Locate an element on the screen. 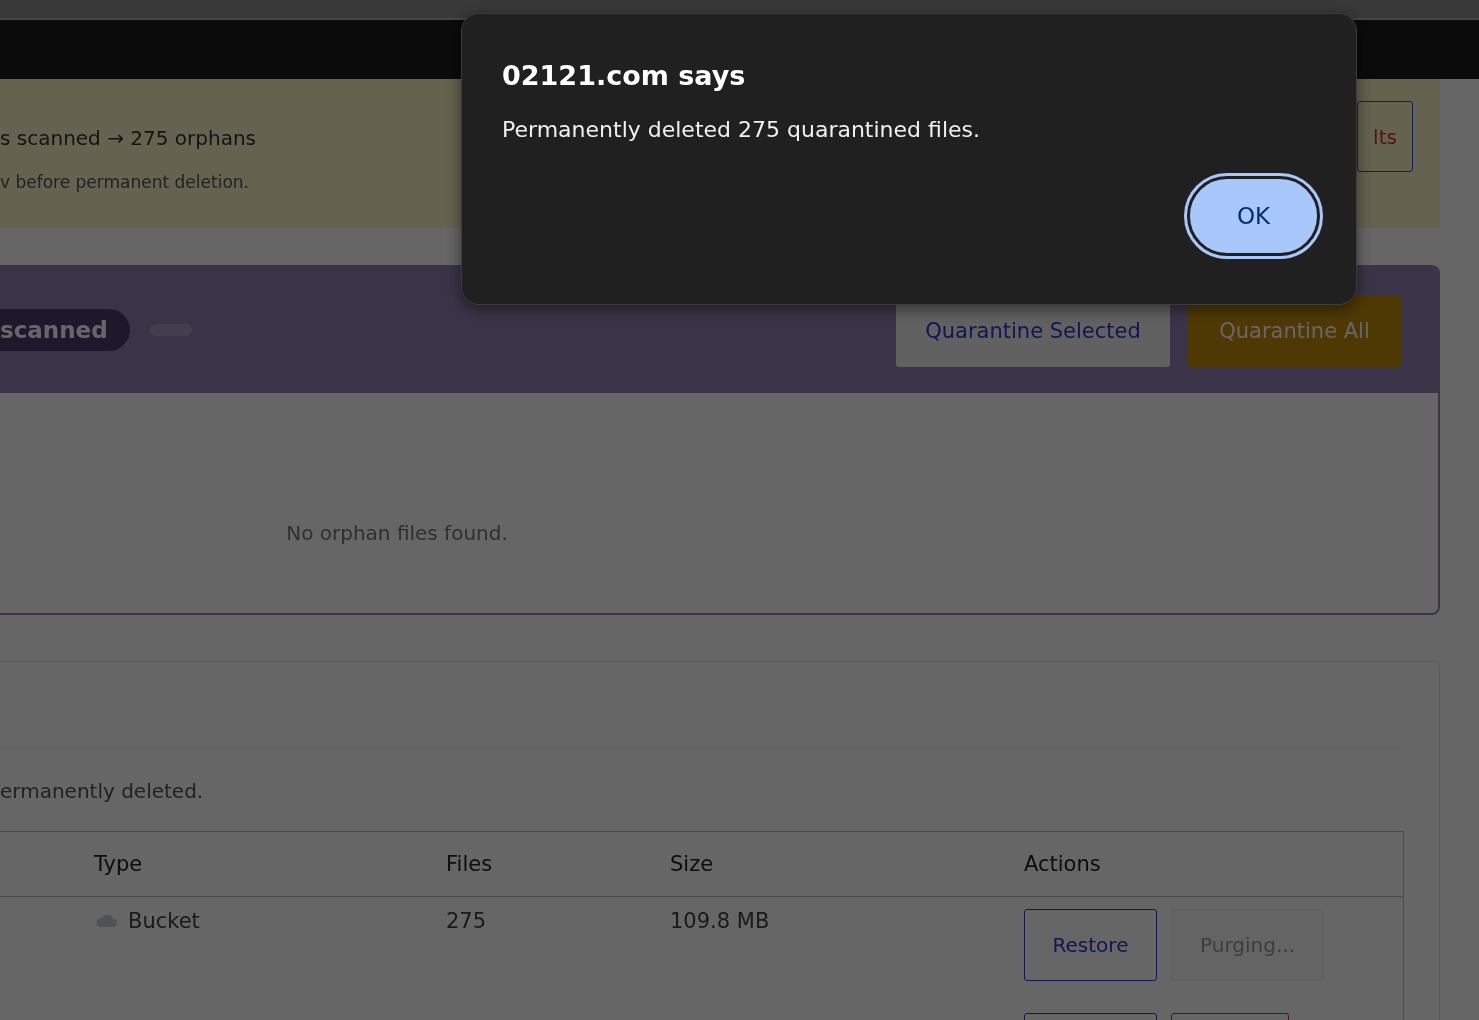 This screenshot has width=1479, height=1020. status-pill: scanned is located at coordinates (65, 330).